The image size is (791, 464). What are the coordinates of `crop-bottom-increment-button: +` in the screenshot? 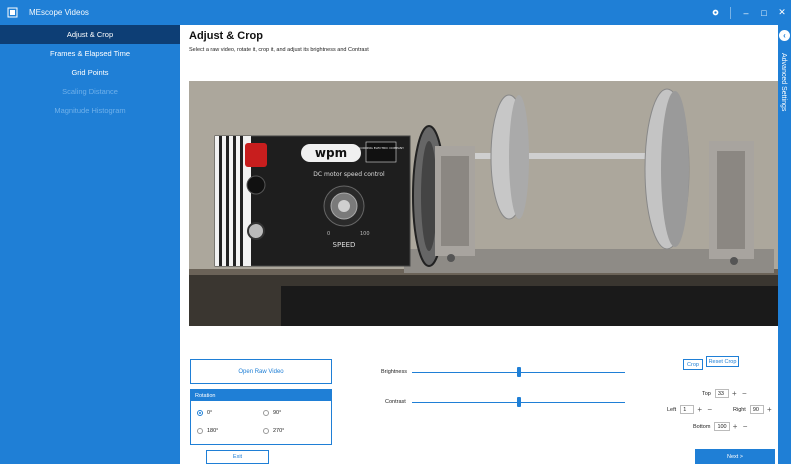 It's located at (735, 426).